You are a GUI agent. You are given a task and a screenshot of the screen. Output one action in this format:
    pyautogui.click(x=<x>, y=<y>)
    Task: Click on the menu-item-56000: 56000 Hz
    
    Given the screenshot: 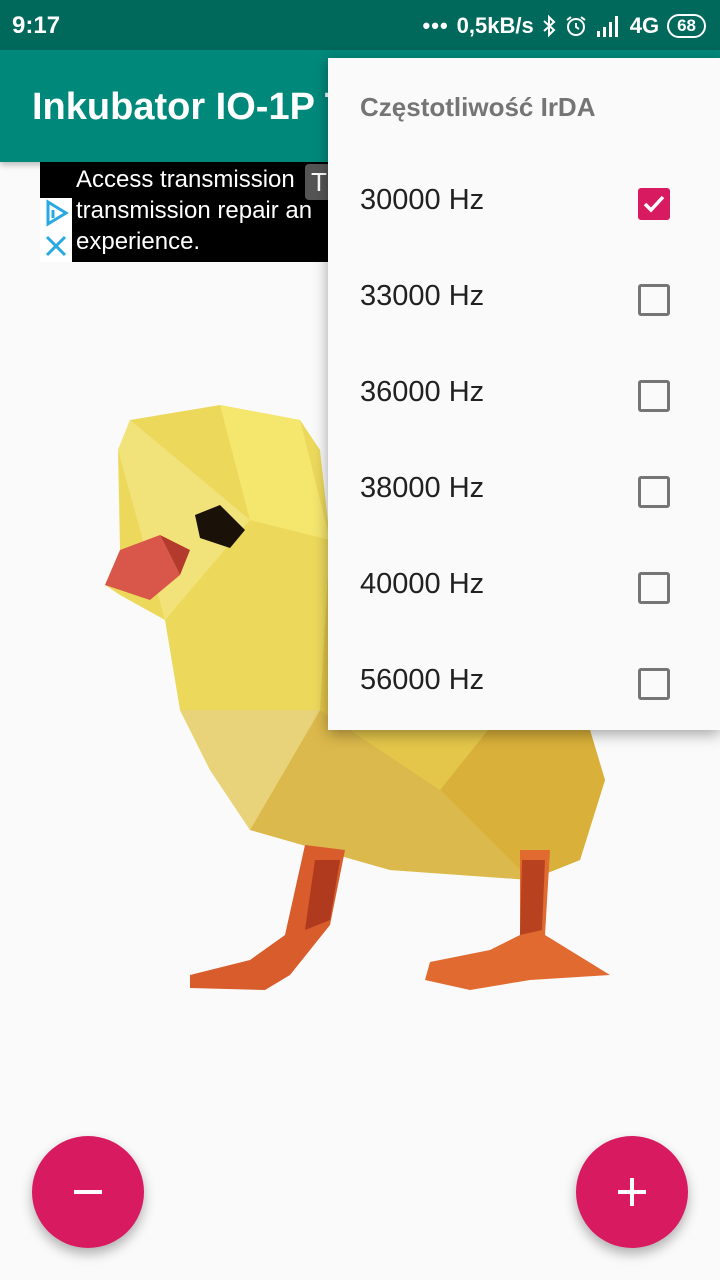 What is the action you would take?
    pyautogui.click(x=524, y=684)
    